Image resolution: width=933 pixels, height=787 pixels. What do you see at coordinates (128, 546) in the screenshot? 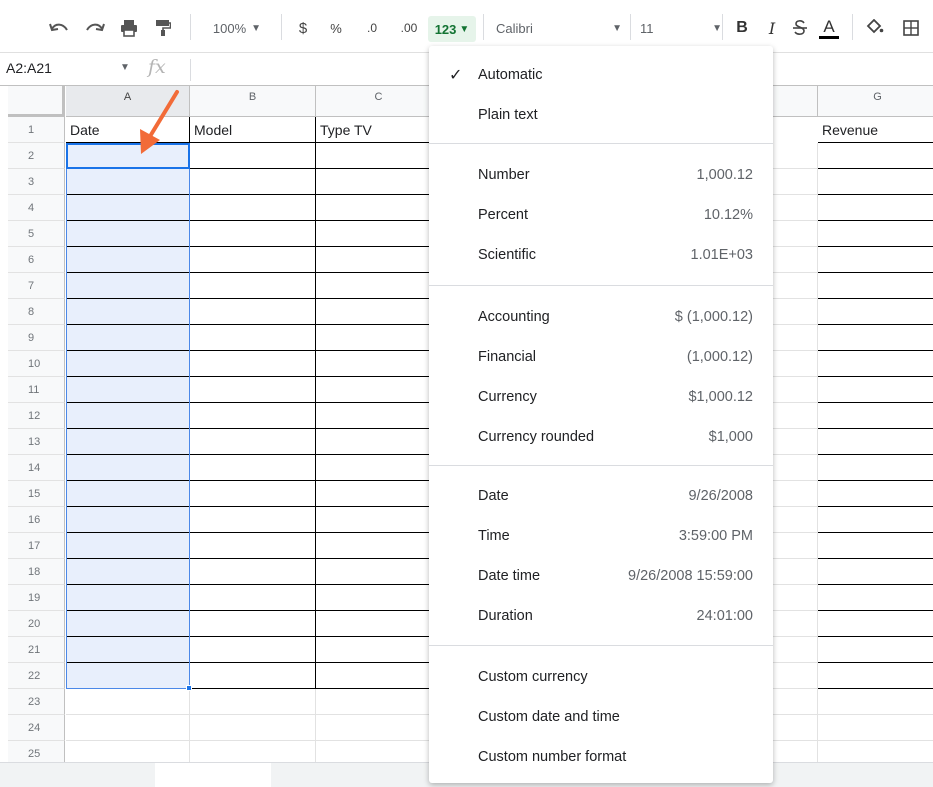
I see `cell-a17` at bounding box center [128, 546].